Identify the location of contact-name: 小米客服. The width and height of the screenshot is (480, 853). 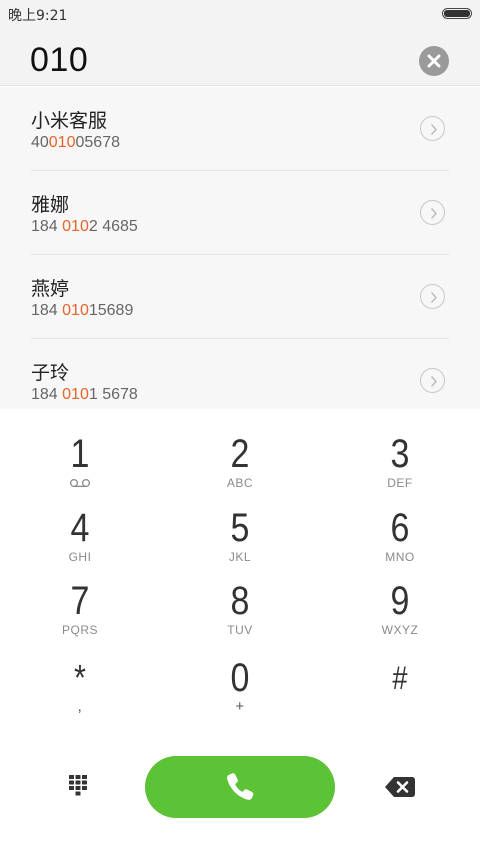
(69, 121).